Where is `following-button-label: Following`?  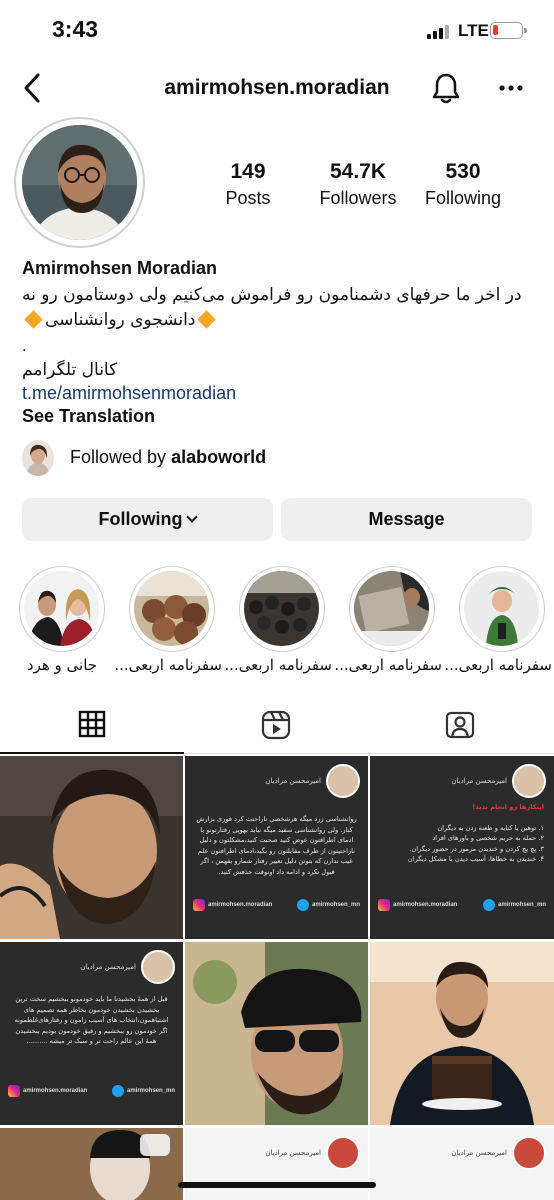
following-button-label: Following is located at coordinates (140, 519).